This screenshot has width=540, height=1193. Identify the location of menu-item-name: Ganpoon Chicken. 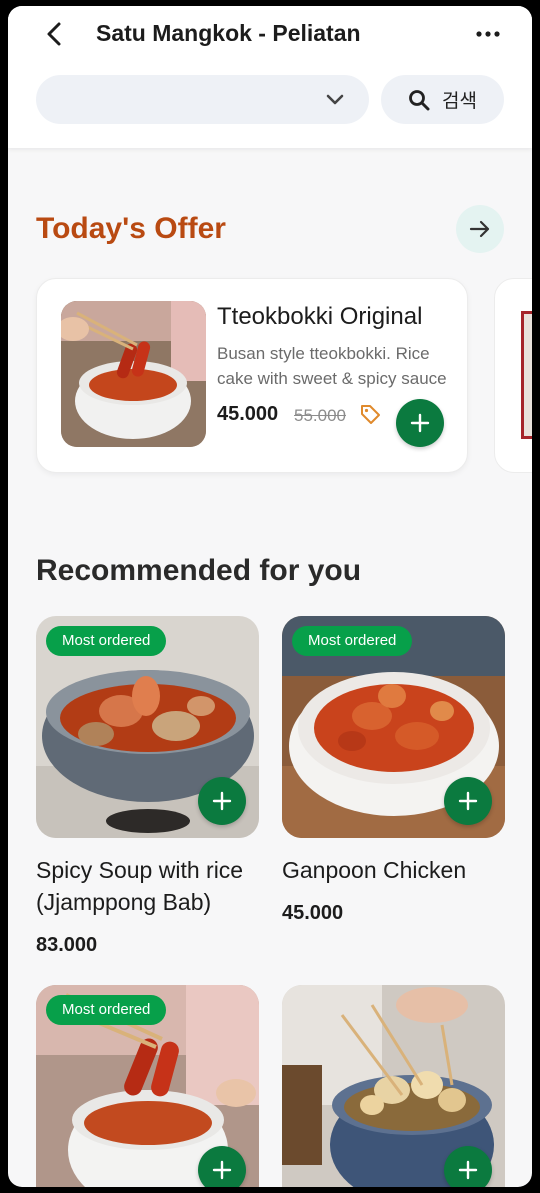
(374, 870).